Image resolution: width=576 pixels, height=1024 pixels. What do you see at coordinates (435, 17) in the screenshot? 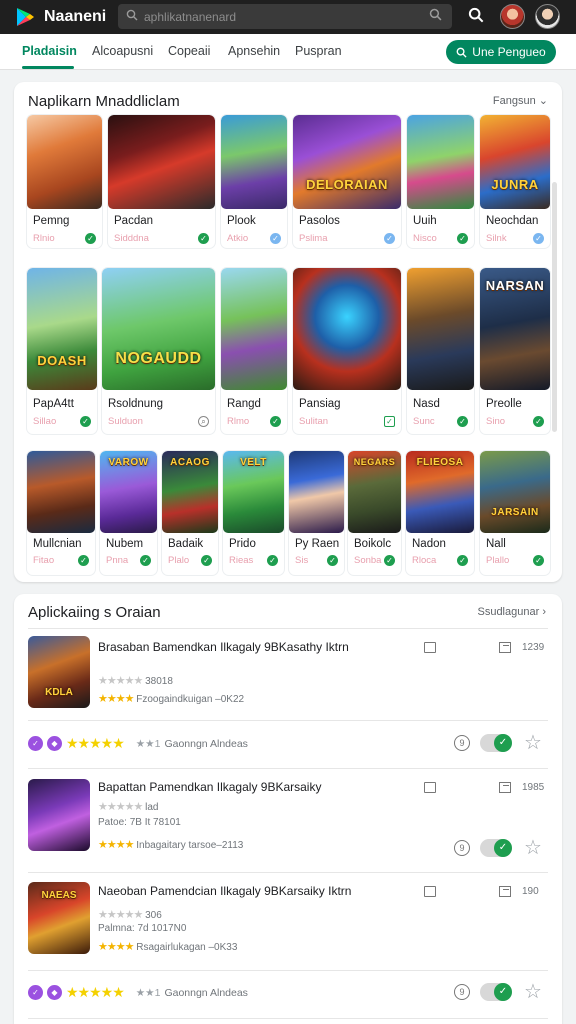
I see `search-submit-icon` at bounding box center [435, 17].